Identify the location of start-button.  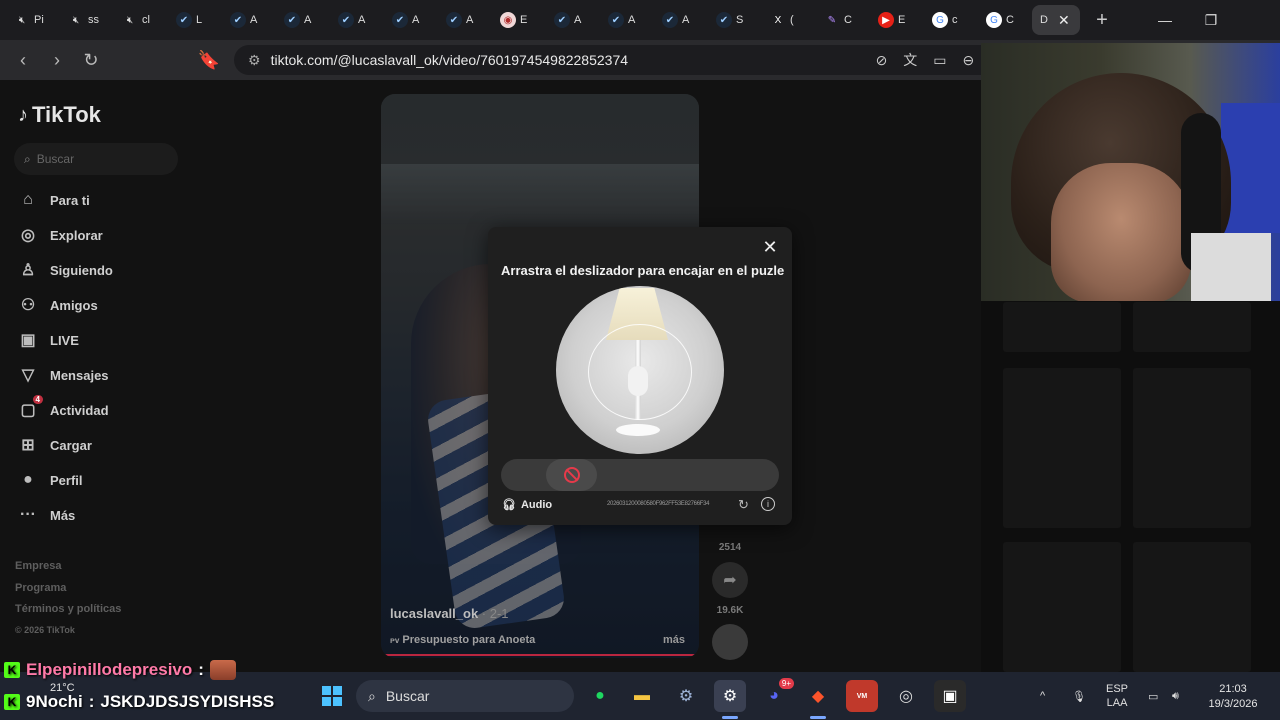
(332, 696).